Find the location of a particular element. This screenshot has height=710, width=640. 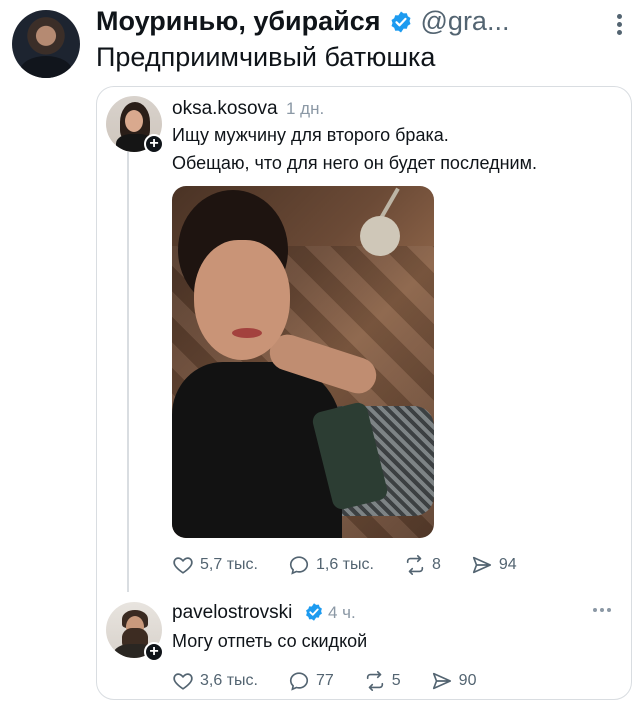

post-text: Предприимчивый батюшка is located at coordinates (266, 57).